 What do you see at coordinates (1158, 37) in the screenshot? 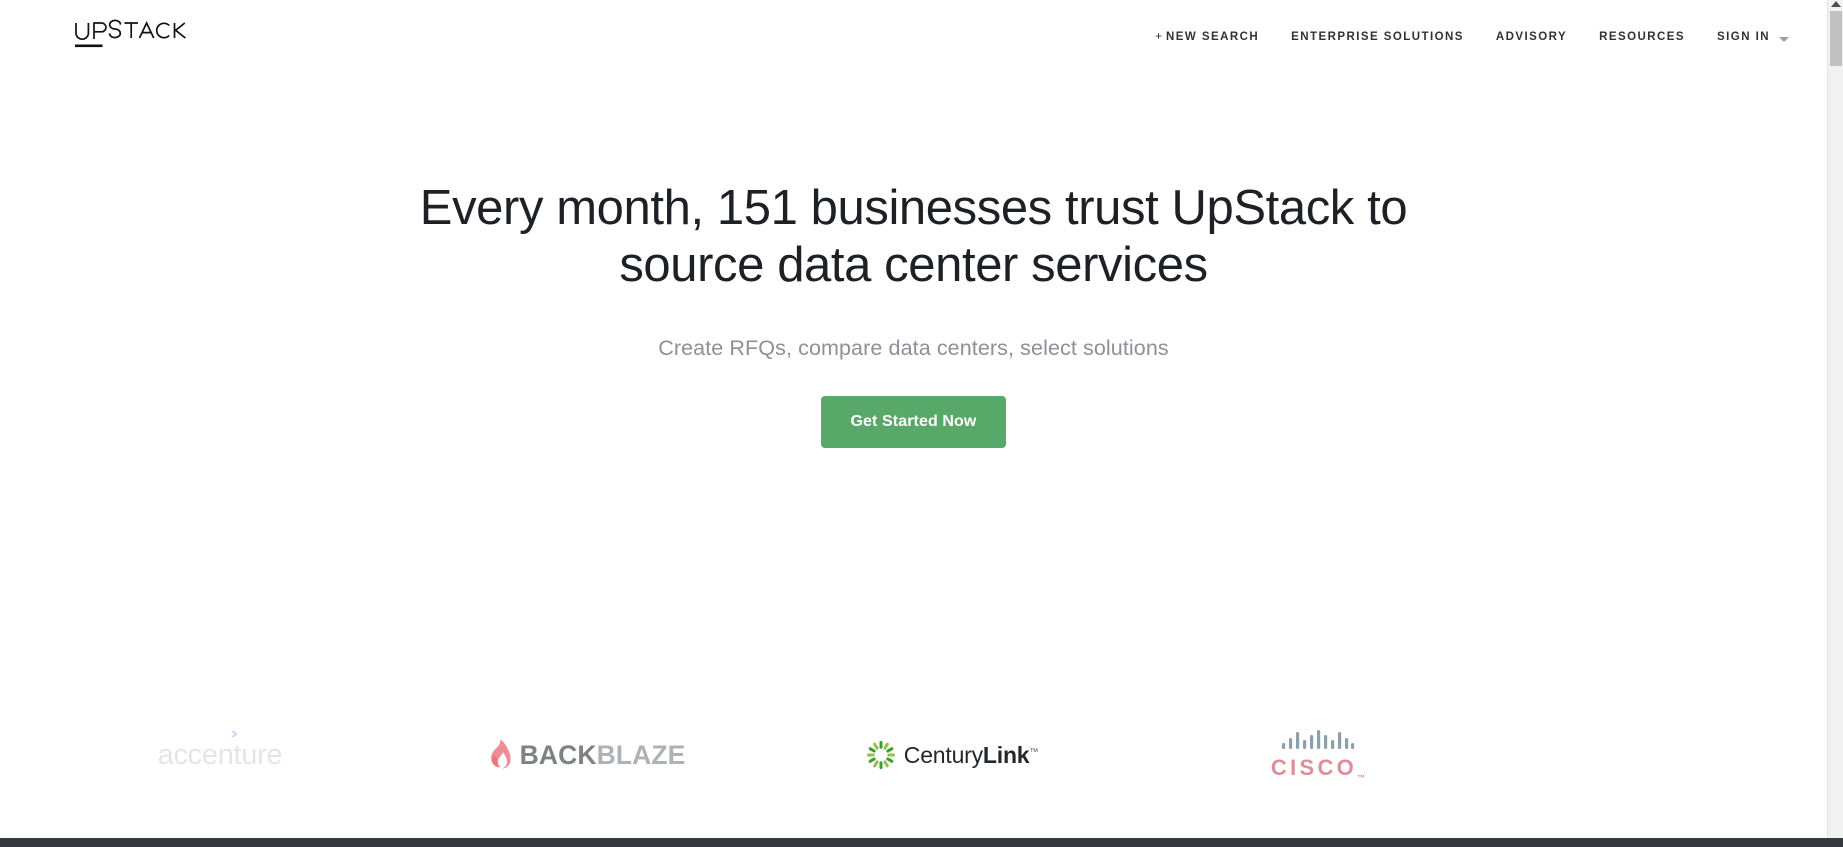
I see `plus-icon: +` at bounding box center [1158, 37].